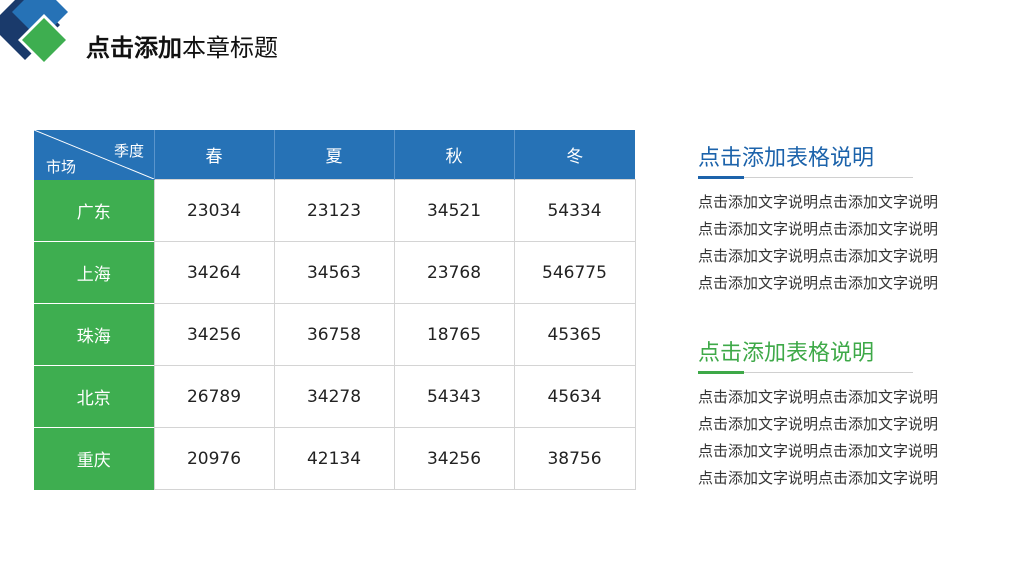  What do you see at coordinates (574, 210) in the screenshot?
I see `table-cell: 54334` at bounding box center [574, 210].